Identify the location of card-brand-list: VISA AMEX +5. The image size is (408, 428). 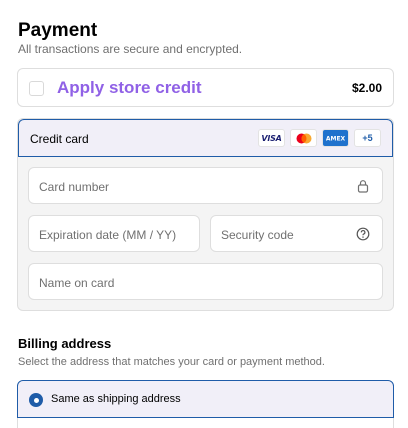
(319, 138).